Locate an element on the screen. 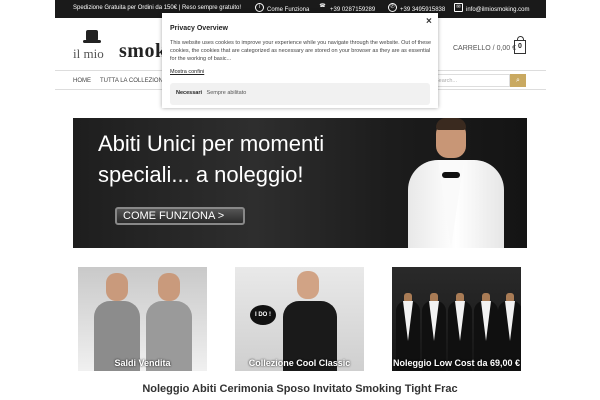  hero-headline-line-1: Abiti Unici per momenti is located at coordinates (211, 143).